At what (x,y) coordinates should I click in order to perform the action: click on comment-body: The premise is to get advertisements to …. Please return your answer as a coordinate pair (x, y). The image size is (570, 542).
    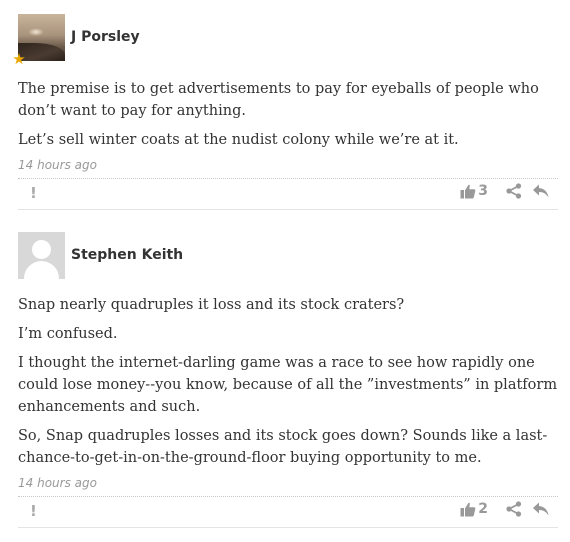
    Looking at the image, I should click on (288, 114).